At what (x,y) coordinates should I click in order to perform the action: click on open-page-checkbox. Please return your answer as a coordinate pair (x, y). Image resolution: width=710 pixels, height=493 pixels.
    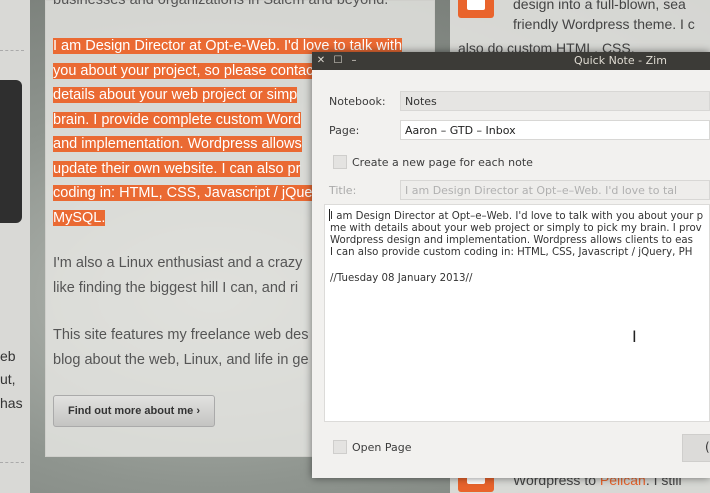
    Looking at the image, I should click on (340, 447).